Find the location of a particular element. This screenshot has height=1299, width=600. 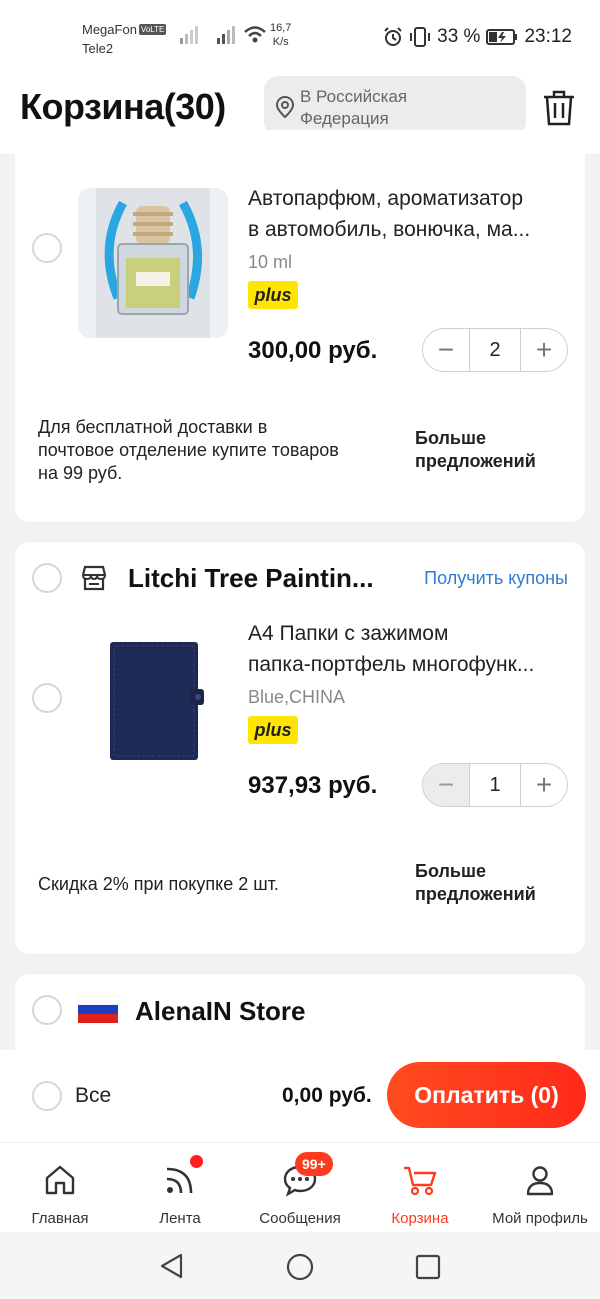

carrier-2: Tele2 is located at coordinates (98, 48).